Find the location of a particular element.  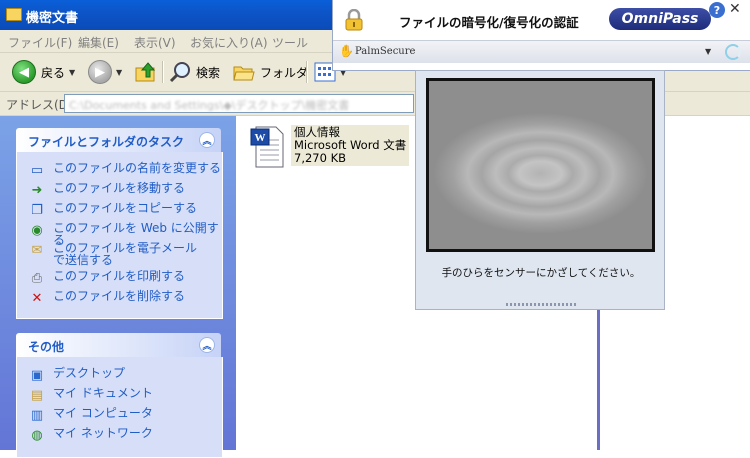

task-label: このファイルを削除する is located at coordinates (119, 296).